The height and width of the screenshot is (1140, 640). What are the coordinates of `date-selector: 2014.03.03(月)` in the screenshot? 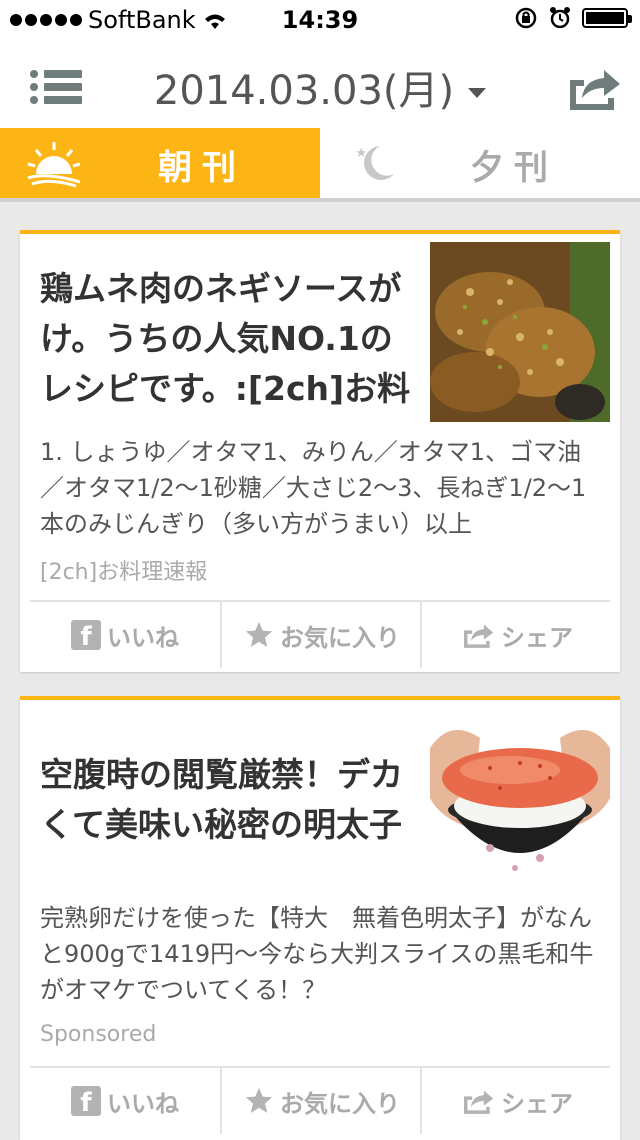 It's located at (320, 87).